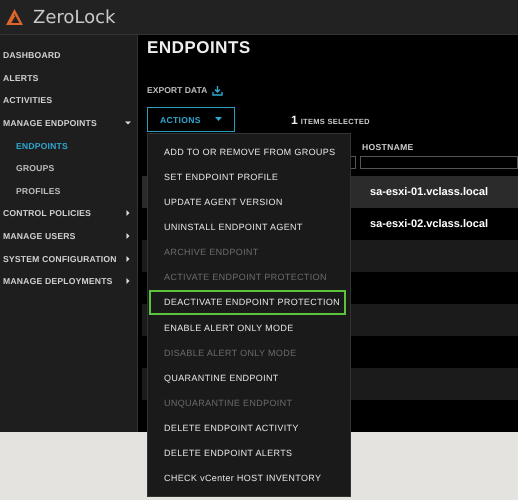  I want to click on app-name: ZeroLock, so click(74, 17).